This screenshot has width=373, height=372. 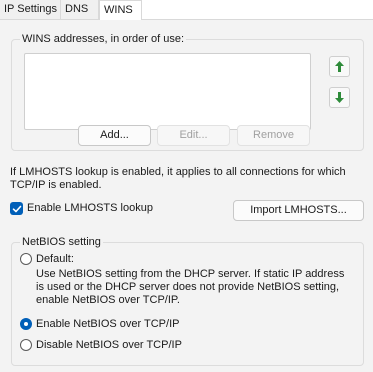 What do you see at coordinates (61, 242) in the screenshot?
I see `netbios-setting-label: NetBIOS setting` at bounding box center [61, 242].